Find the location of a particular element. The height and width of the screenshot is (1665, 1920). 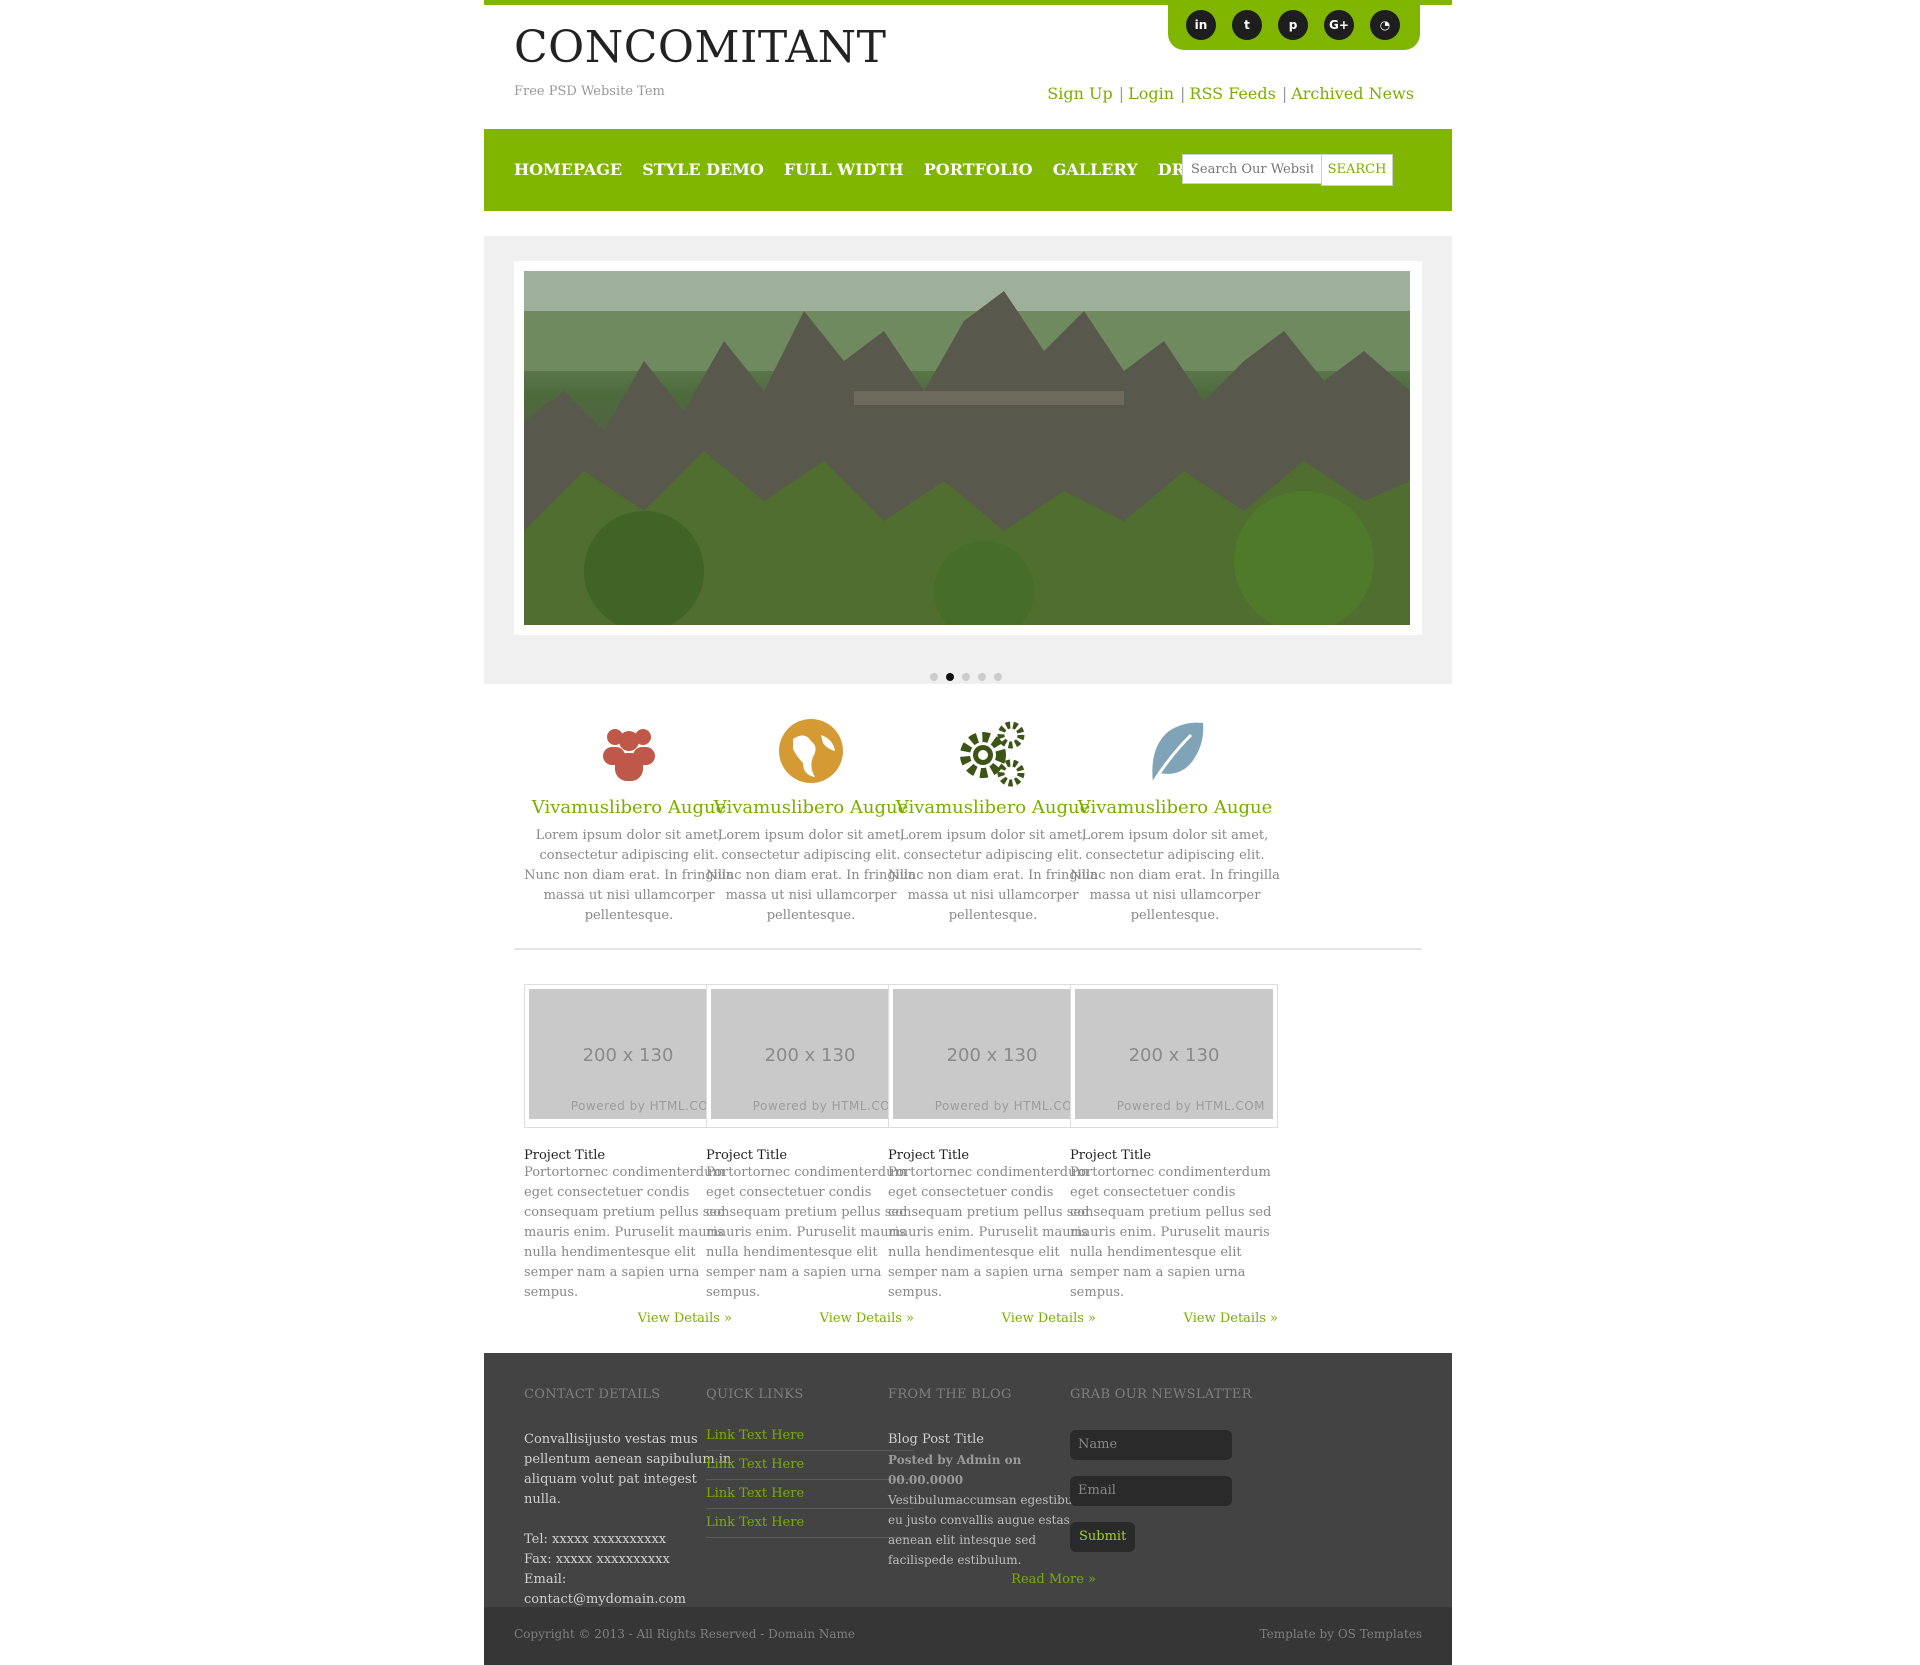

footer-heading: FROM THE BLOG is located at coordinates (950, 1394).